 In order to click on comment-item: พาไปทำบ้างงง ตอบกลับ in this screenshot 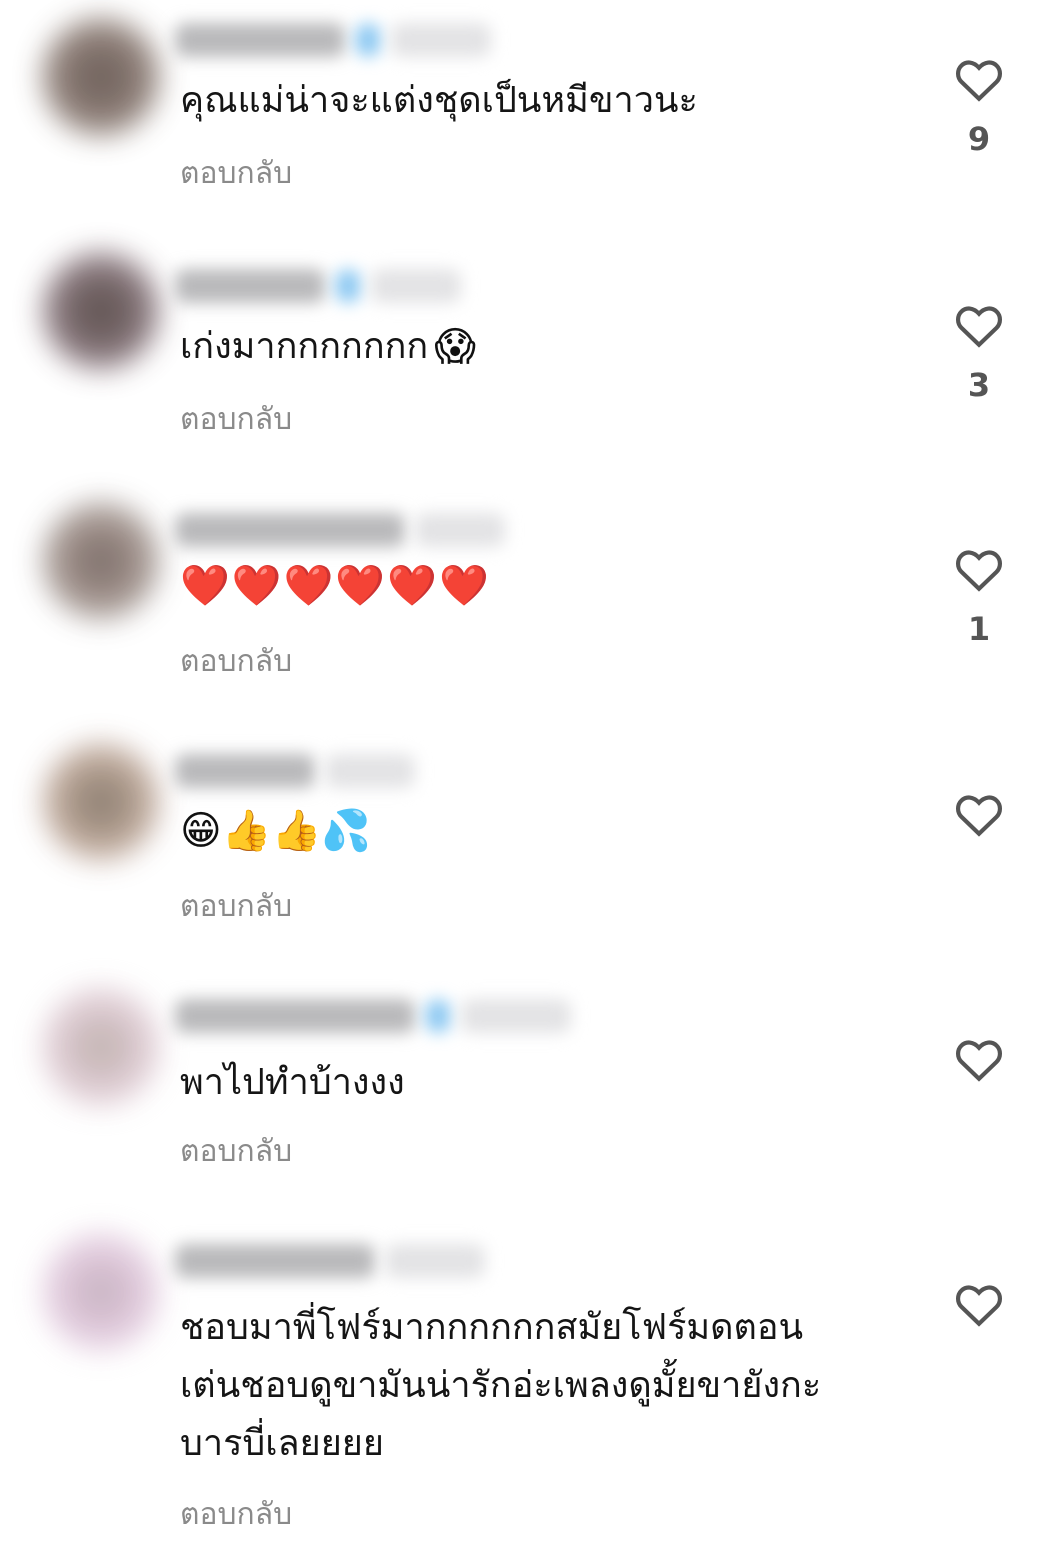, I will do `click(527, 1085)`.